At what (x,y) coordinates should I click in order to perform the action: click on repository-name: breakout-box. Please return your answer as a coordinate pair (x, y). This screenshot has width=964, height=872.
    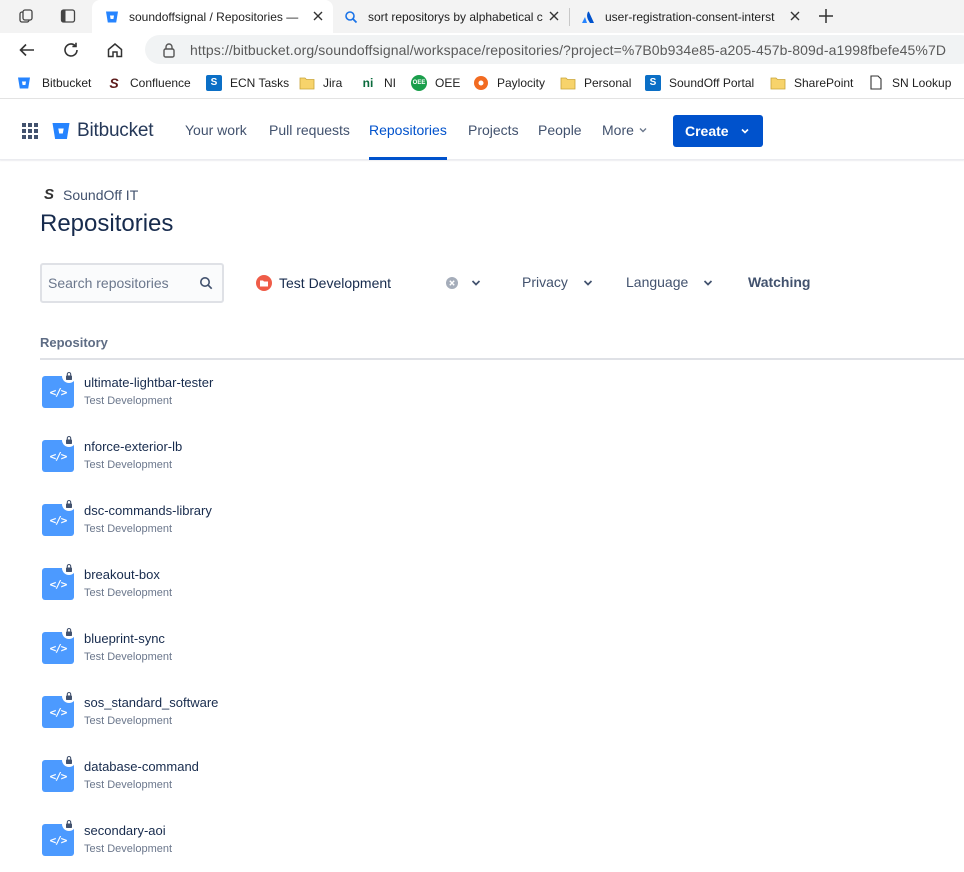
    Looking at the image, I should click on (122, 574).